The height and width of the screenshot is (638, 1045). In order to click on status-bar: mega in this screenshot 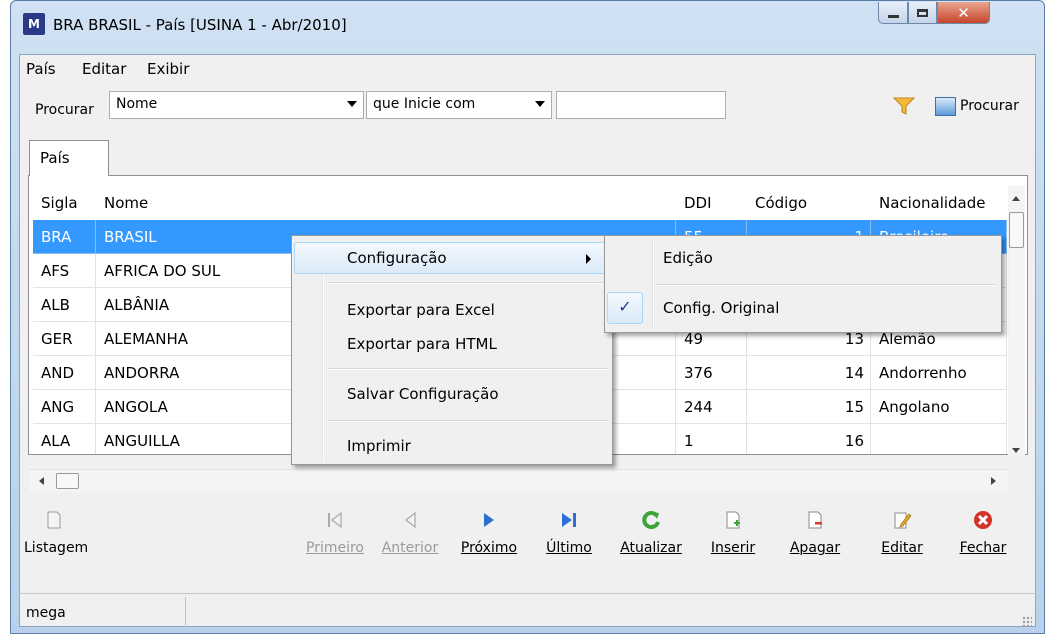, I will do `click(527, 611)`.